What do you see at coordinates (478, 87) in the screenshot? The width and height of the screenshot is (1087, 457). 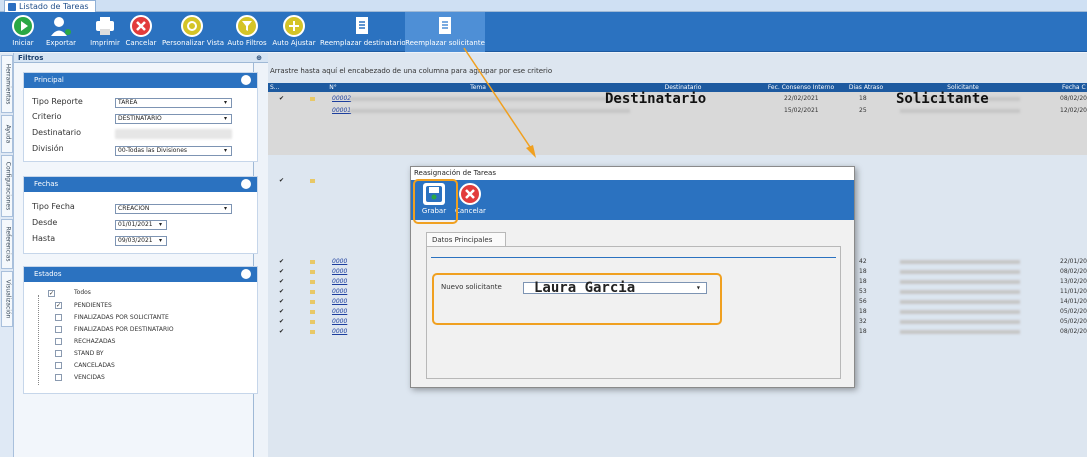 I see `col-header-tema: Tema` at bounding box center [478, 87].